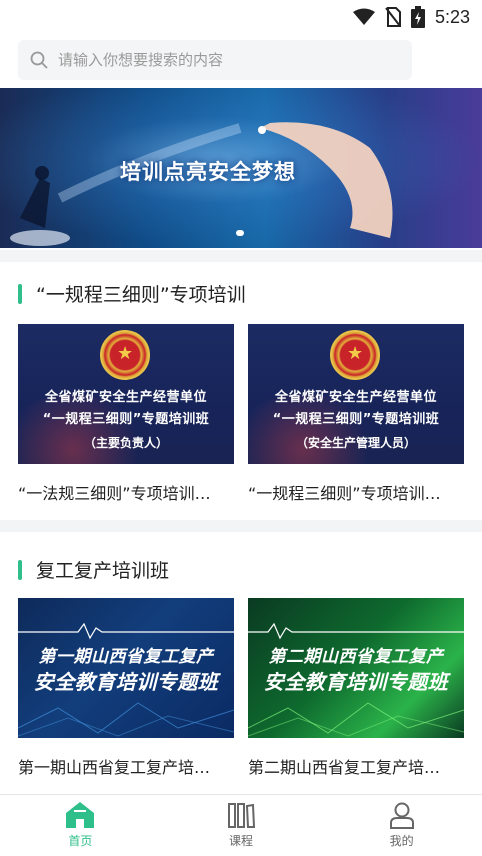  Describe the element at coordinates (241, 815) in the screenshot. I see `books-icon` at that location.